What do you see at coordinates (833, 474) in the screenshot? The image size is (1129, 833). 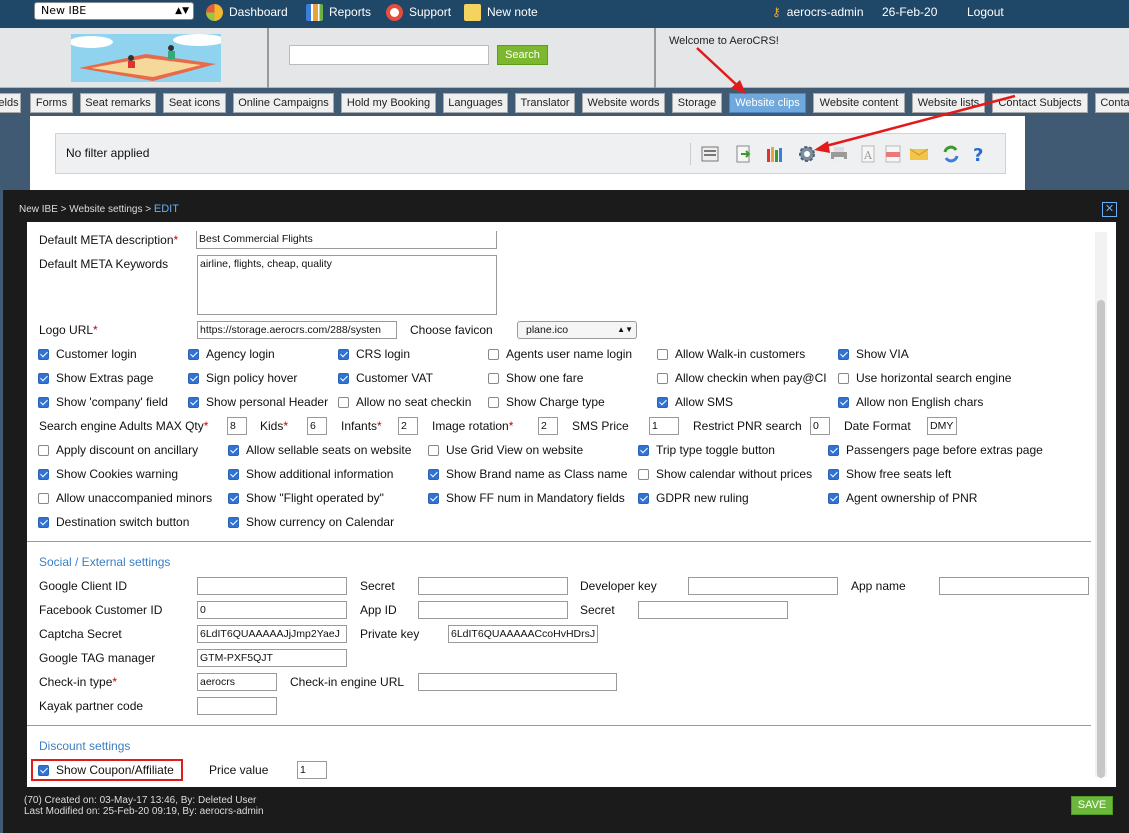 I see `show-free-seats-left-checkbox` at bounding box center [833, 474].